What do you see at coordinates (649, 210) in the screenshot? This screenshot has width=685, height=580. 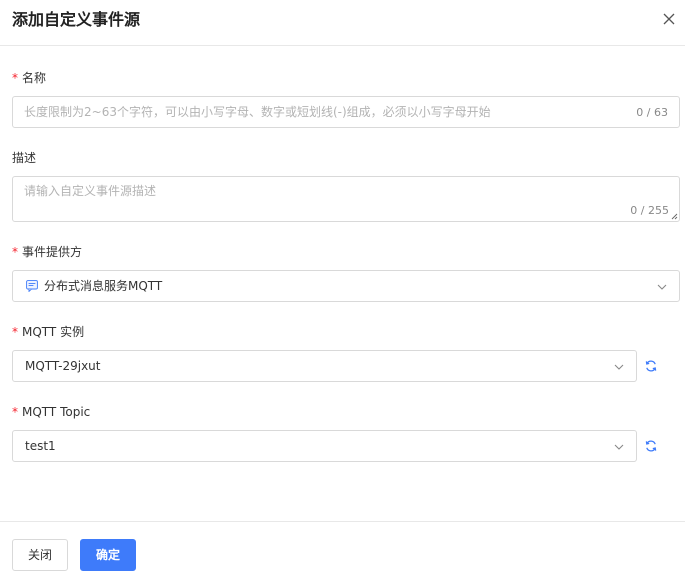 I see `description-char-counter: 0 / 255` at bounding box center [649, 210].